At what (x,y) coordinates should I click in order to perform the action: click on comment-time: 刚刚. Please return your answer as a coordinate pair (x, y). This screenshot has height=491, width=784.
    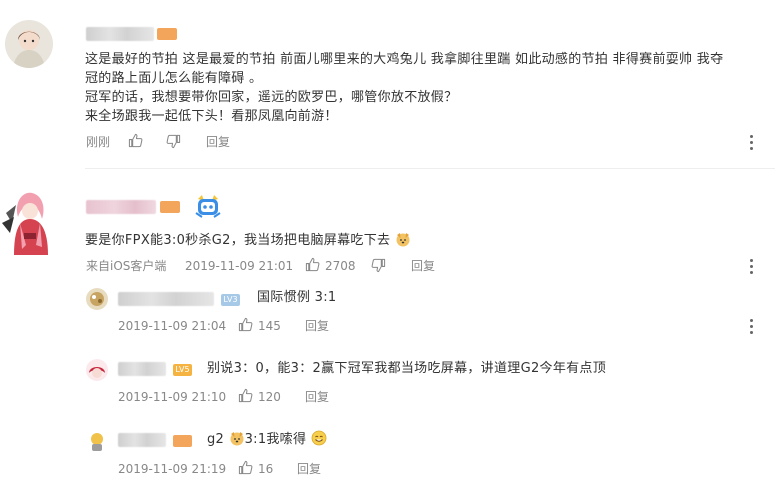
    Looking at the image, I should click on (98, 142).